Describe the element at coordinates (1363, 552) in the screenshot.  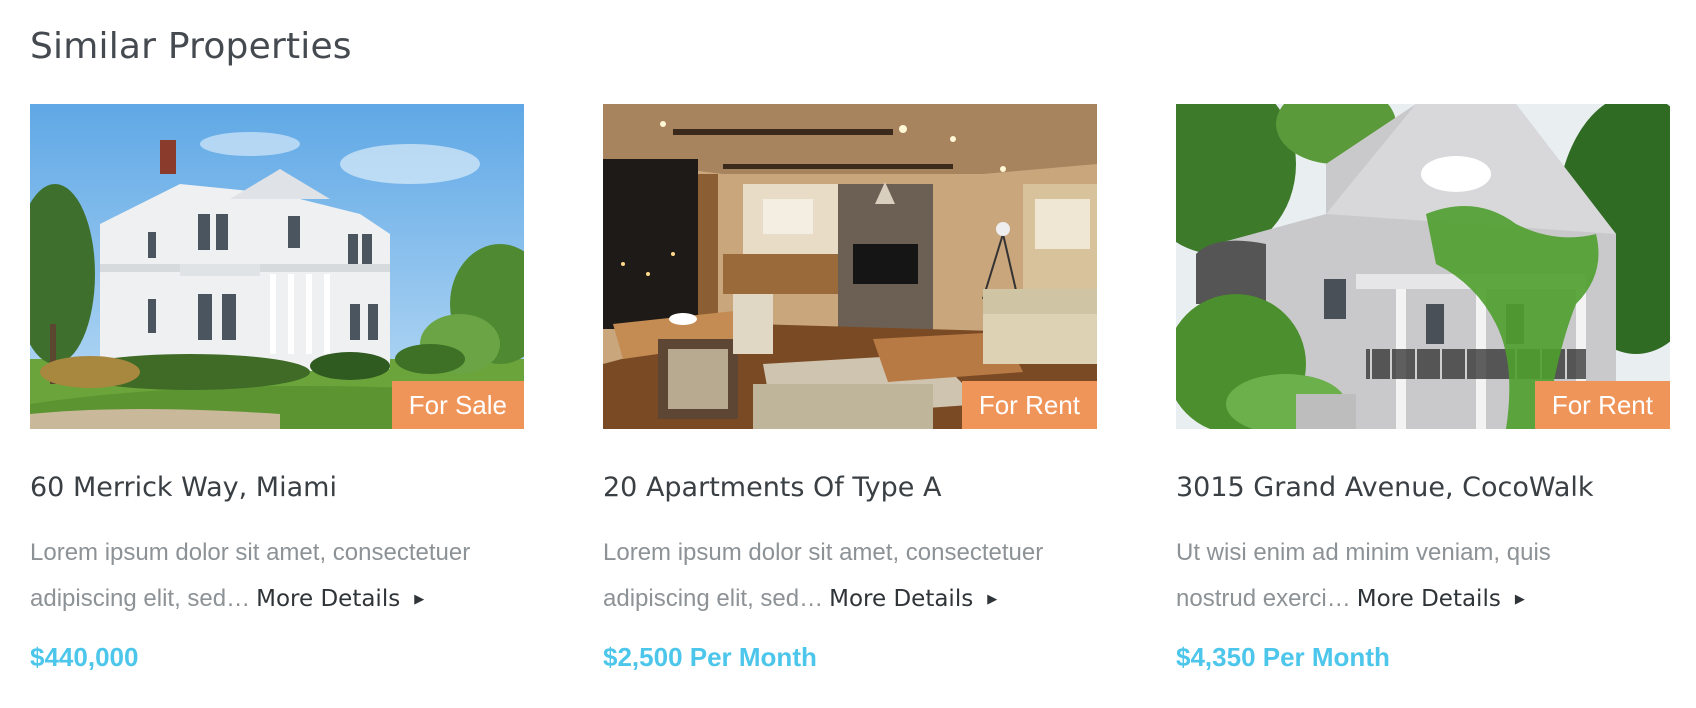
I see `excerpt-line: Ut wisi enim ad minim veniam, quis` at that location.